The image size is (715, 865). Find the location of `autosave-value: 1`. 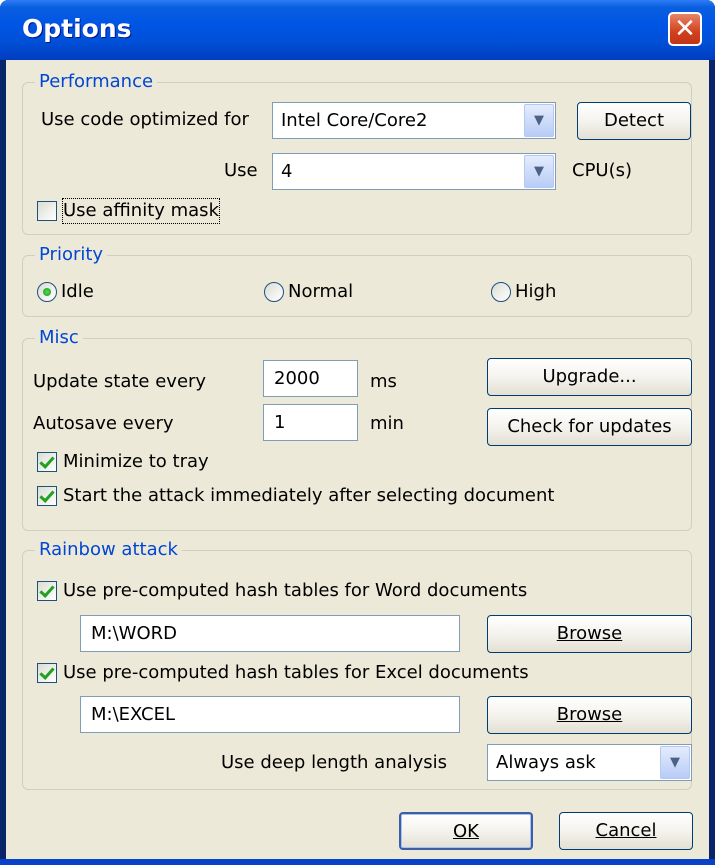

autosave-value: 1 is located at coordinates (280, 422).